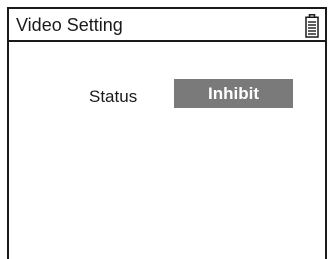  What do you see at coordinates (312, 26) in the screenshot?
I see `battery-icon` at bounding box center [312, 26].